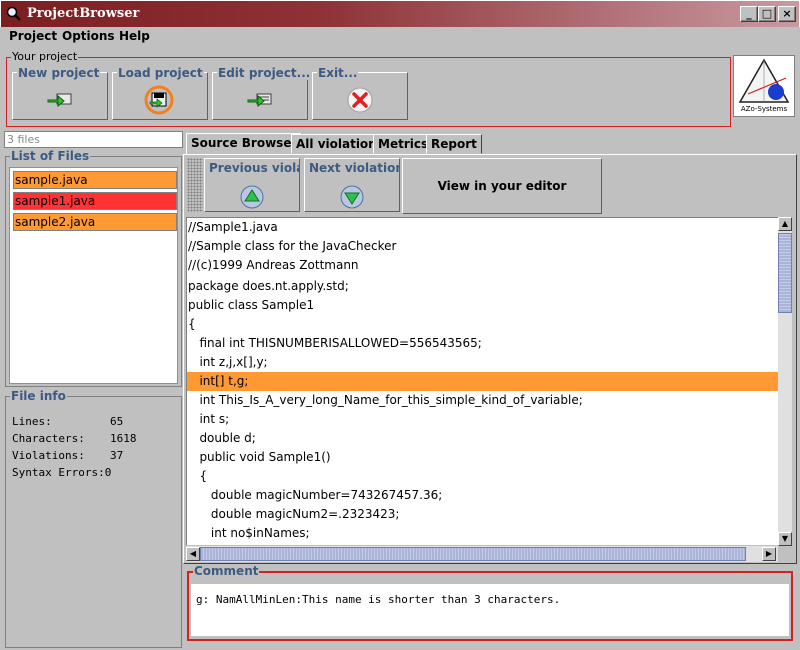 The height and width of the screenshot is (650, 800). I want to click on new-project-label: New project, so click(59, 73).